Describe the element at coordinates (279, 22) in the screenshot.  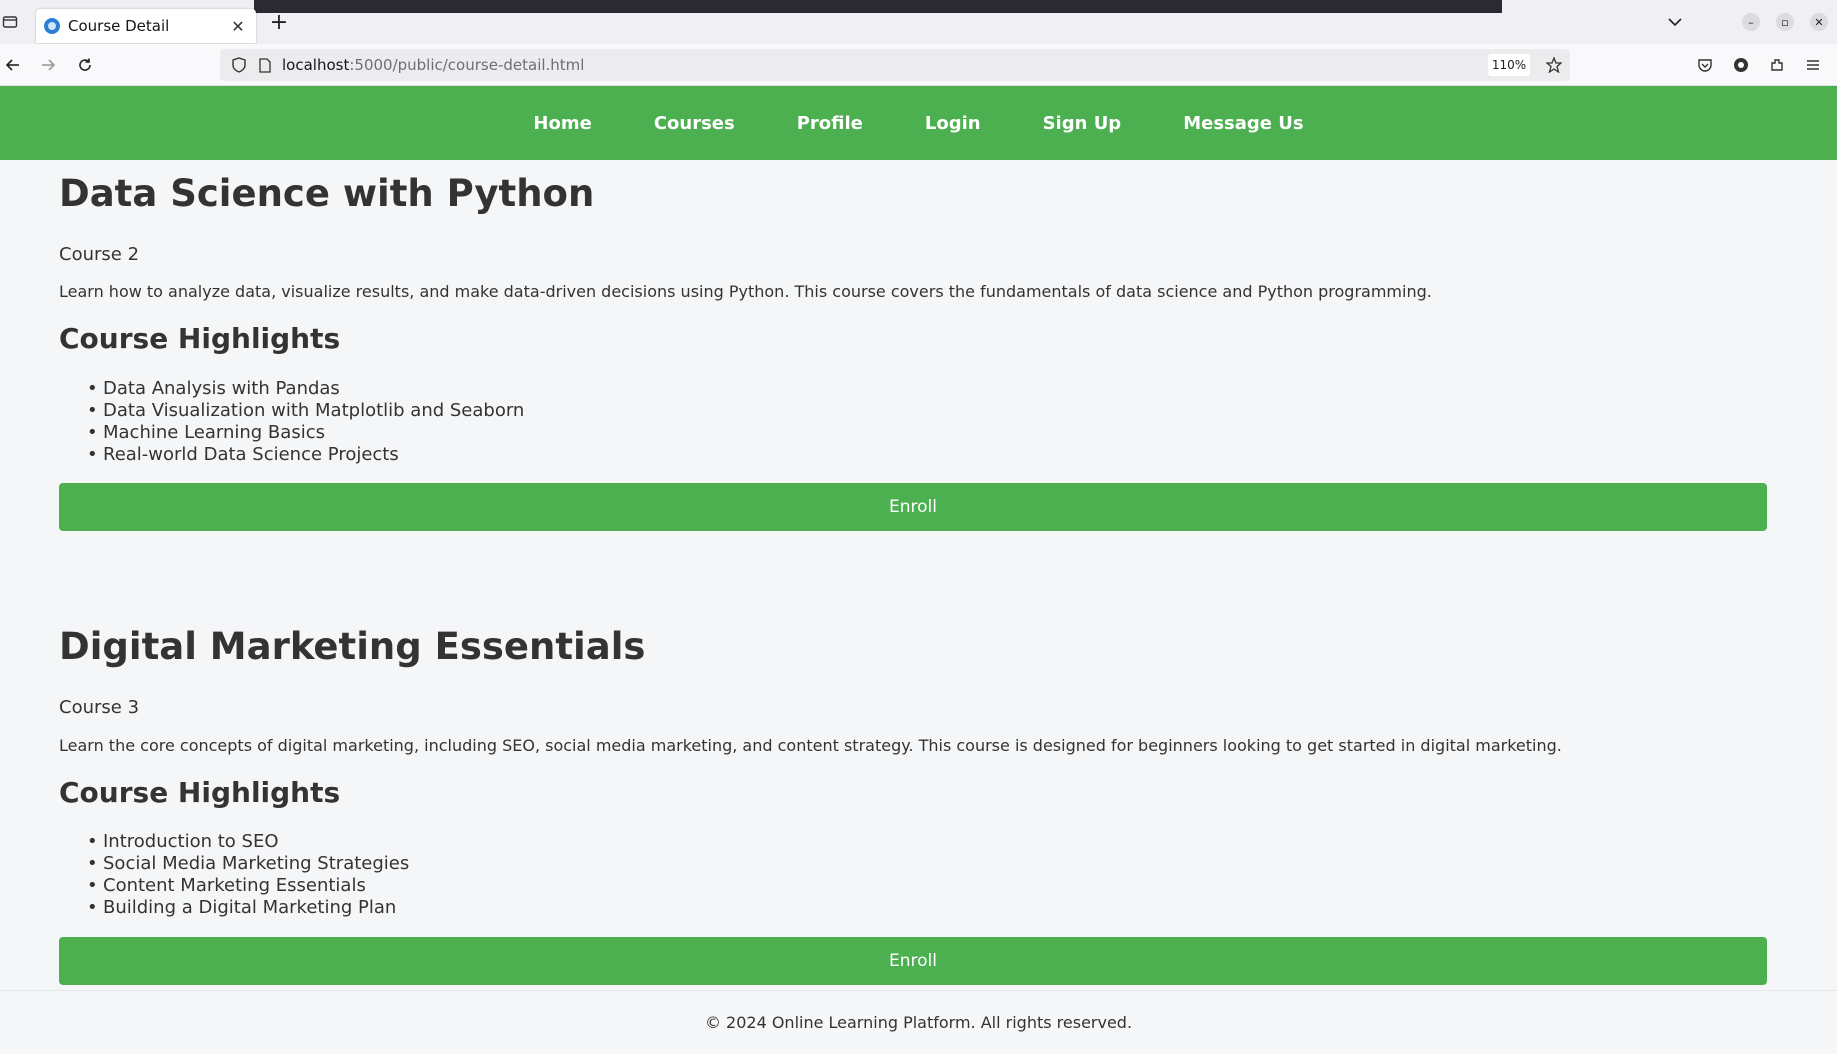
I see `new-tab-button: +` at that location.